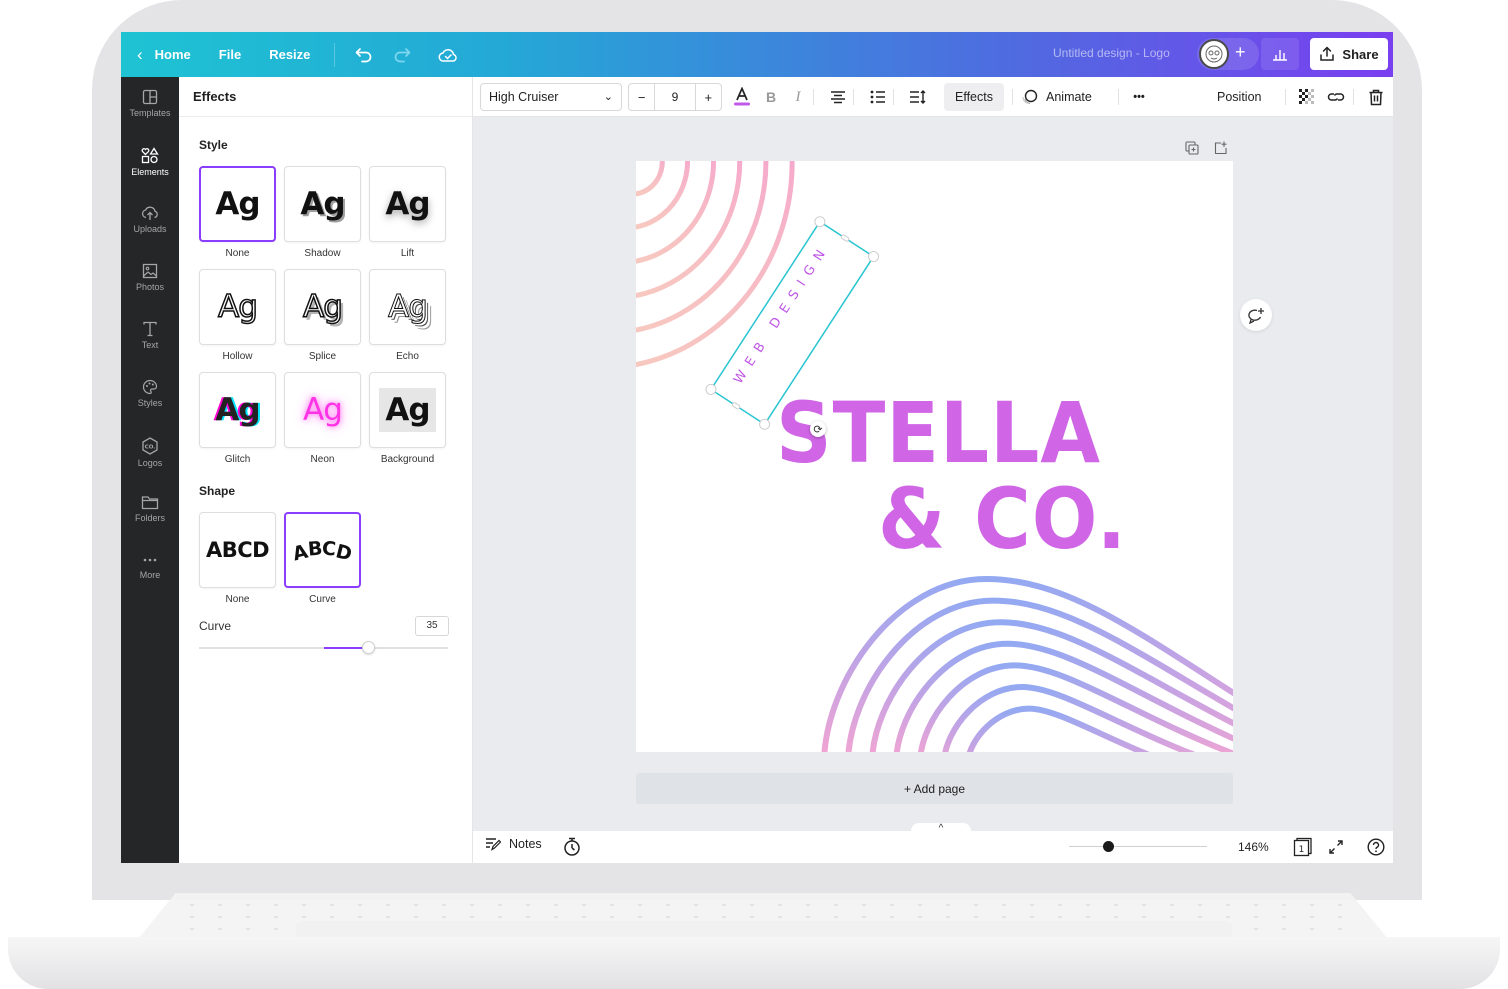 This screenshot has height=989, width=1508. What do you see at coordinates (407, 307) in the screenshot?
I see `style-echo-tile: Ag` at bounding box center [407, 307].